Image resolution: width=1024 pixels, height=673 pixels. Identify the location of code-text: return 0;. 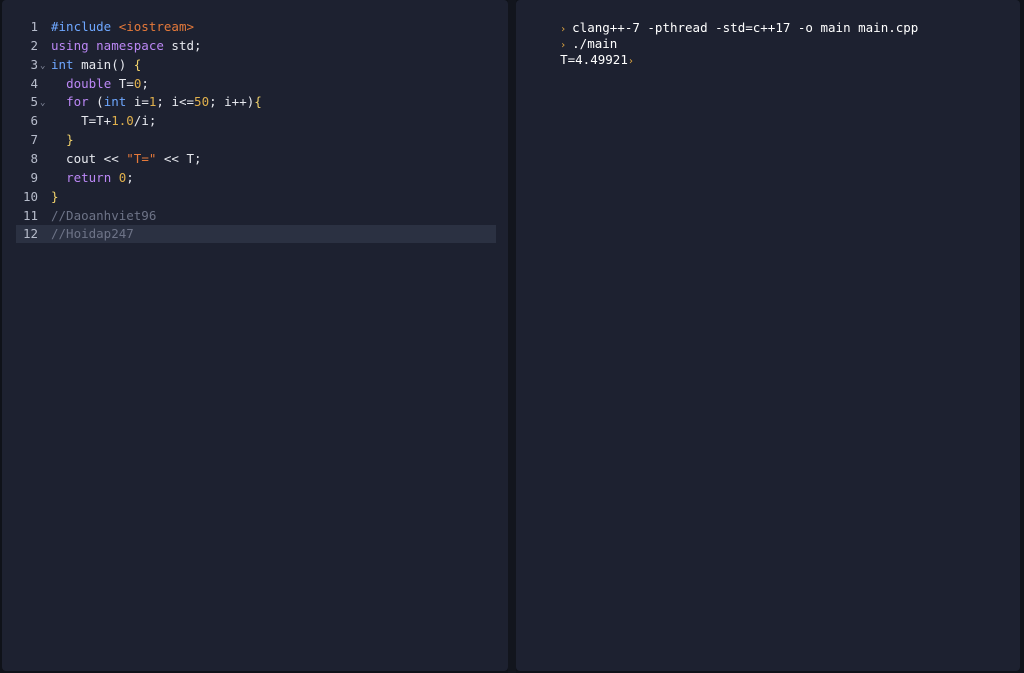
(92, 178).